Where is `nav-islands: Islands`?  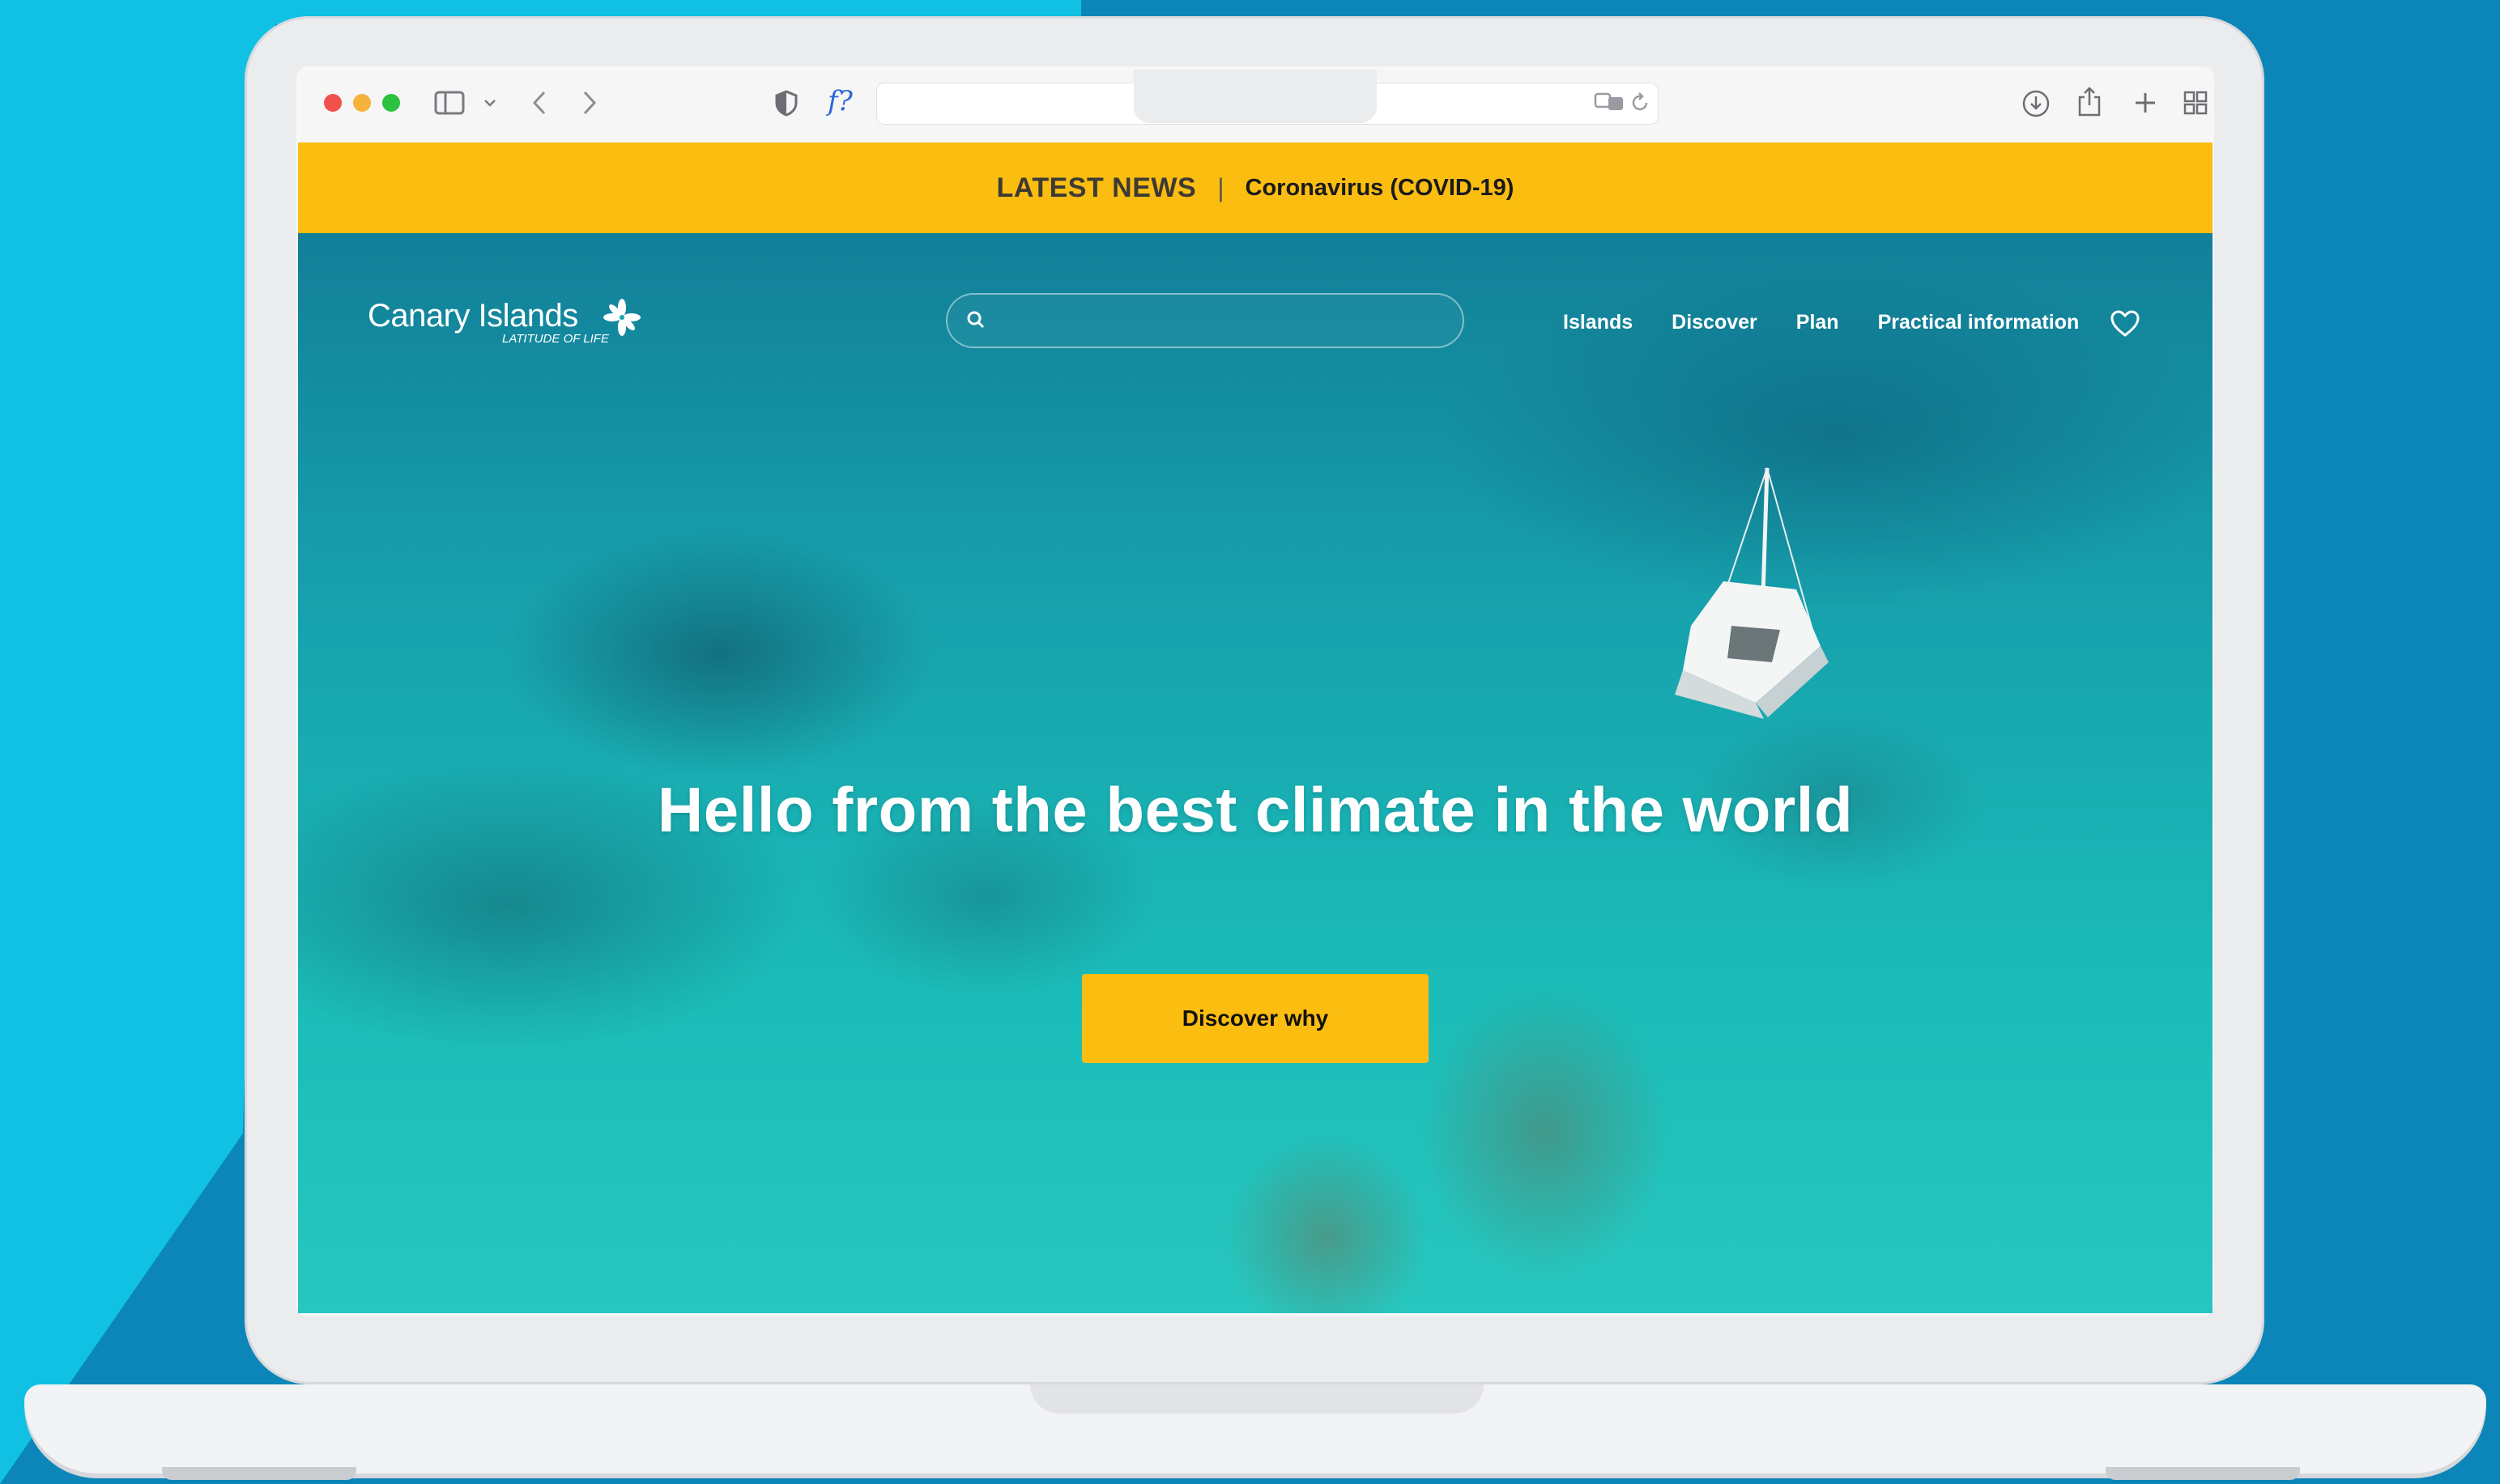 nav-islands: Islands is located at coordinates (1598, 322).